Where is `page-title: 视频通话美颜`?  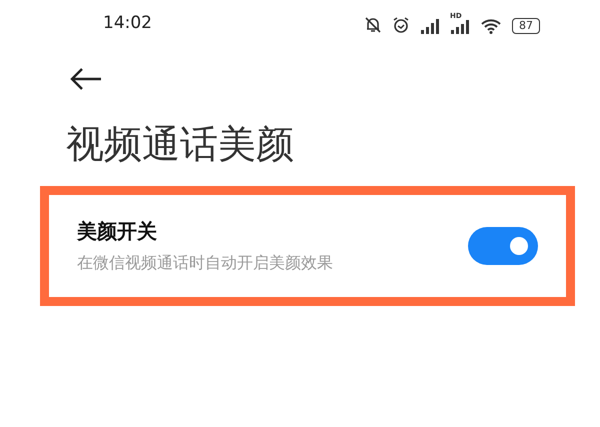 page-title: 视频通话美颜 is located at coordinates (180, 144).